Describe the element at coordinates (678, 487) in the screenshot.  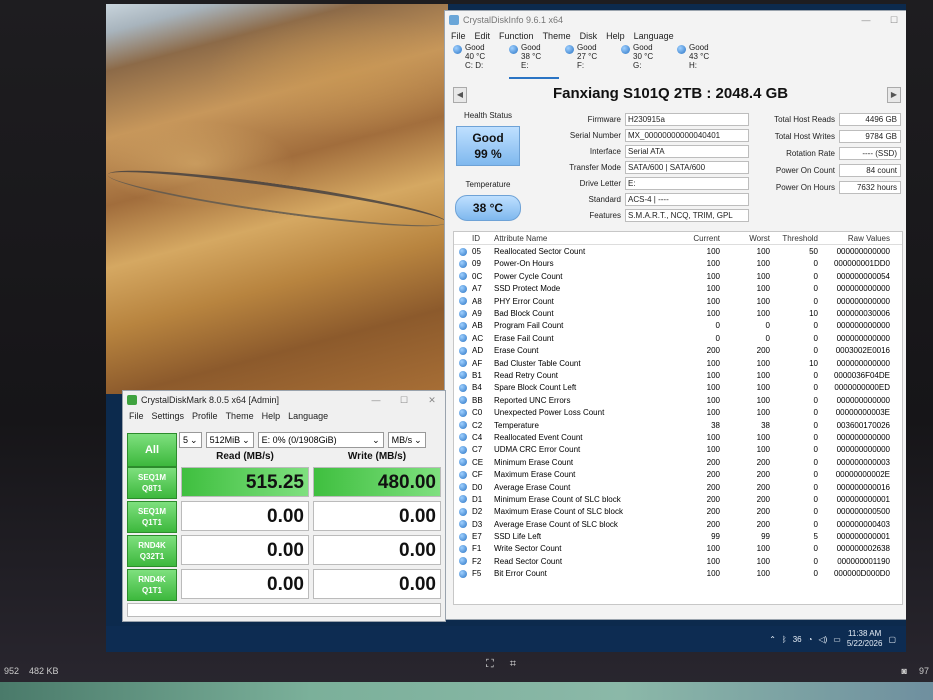
I see `smart-row: D0 Average Erase Count 200 200 0 000000000016` at that location.